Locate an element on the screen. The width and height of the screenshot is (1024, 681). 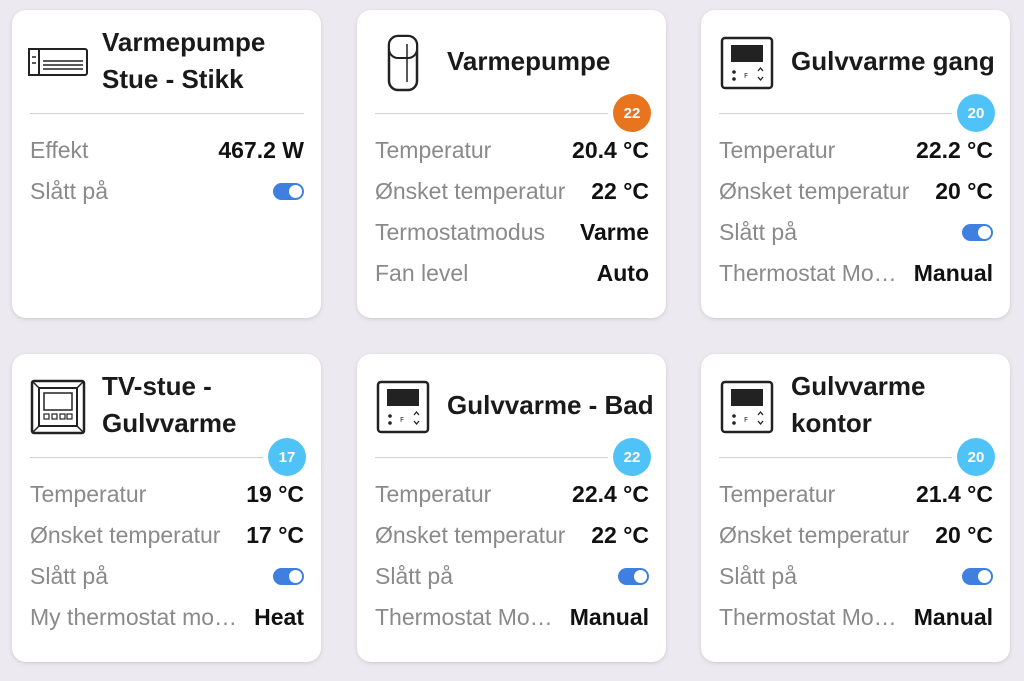
row-temperatur: Temperatur 21.4 °C is located at coordinates (856, 494).